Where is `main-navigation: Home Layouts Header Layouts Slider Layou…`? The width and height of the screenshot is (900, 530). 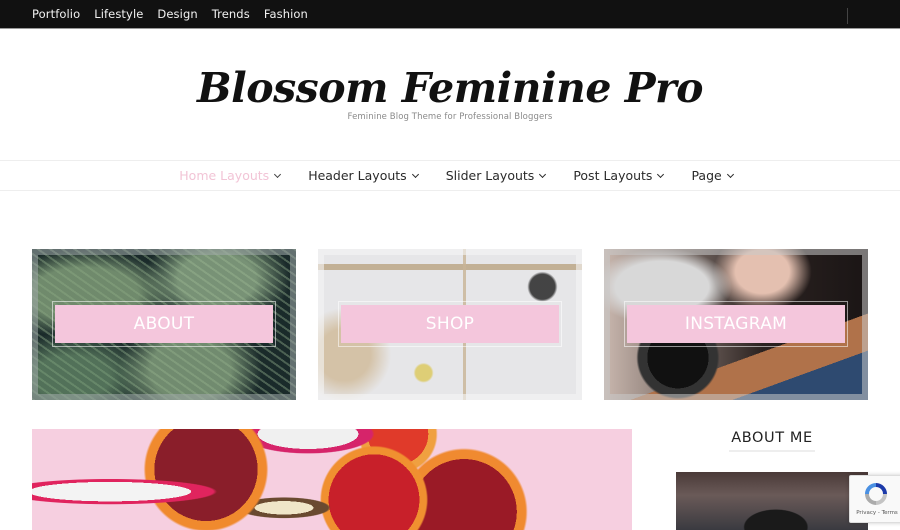
main-navigation: Home Layouts Header Layouts Slider Layou… is located at coordinates (450, 175).